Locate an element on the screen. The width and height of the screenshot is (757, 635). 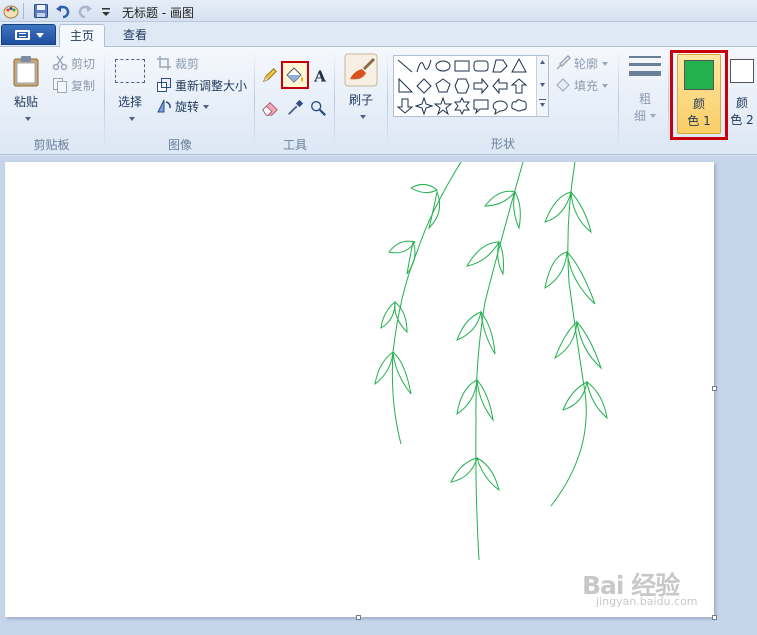
oval-callout-shape-icon is located at coordinates (500, 106).